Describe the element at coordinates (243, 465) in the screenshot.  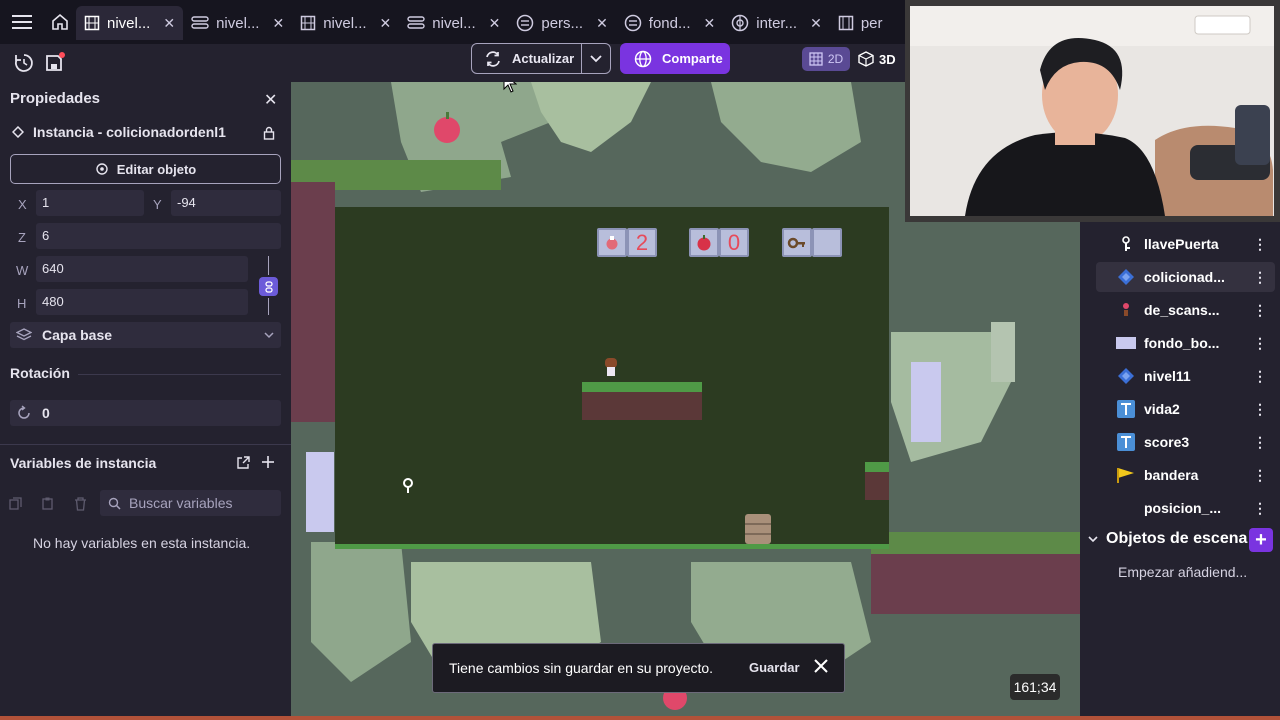
I see `open-external-icon` at that location.